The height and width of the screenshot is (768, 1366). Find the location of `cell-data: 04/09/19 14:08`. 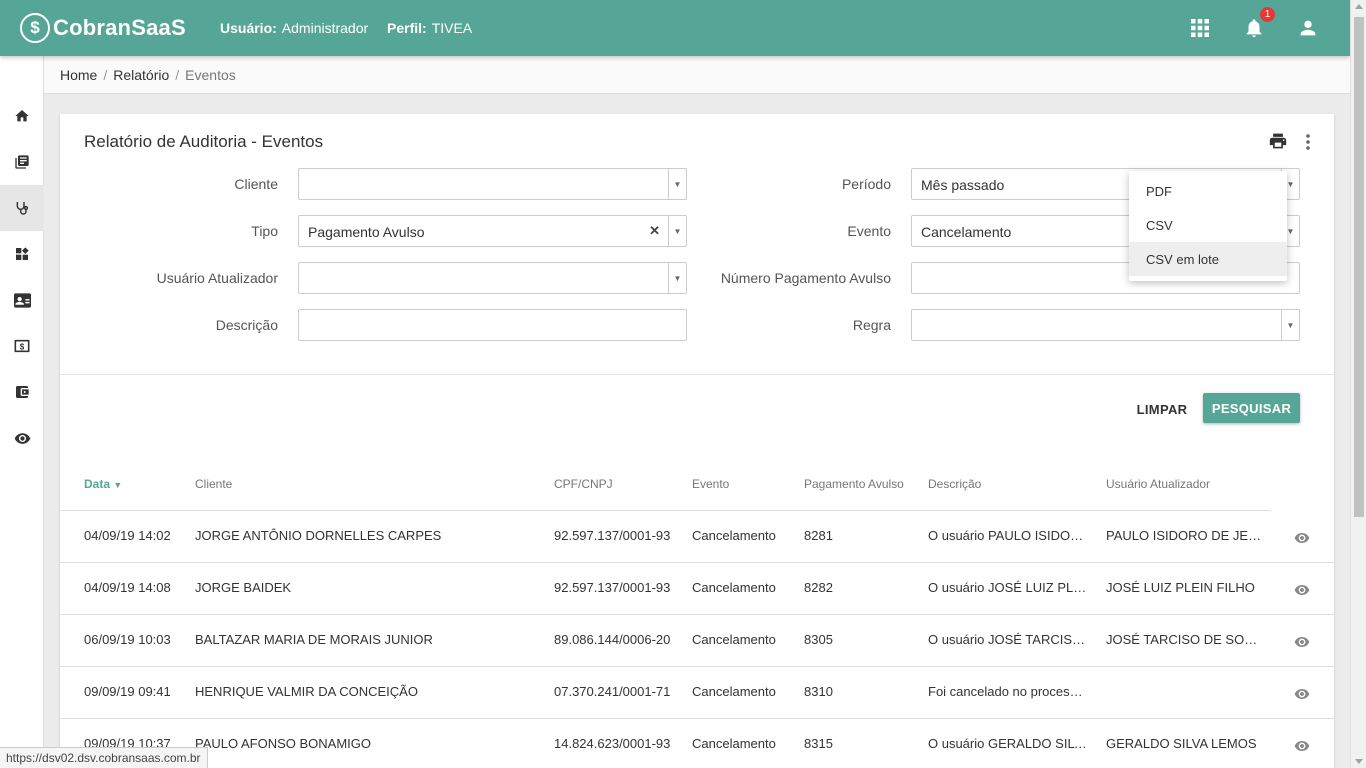

cell-data: 04/09/19 14:08 is located at coordinates (127, 587).